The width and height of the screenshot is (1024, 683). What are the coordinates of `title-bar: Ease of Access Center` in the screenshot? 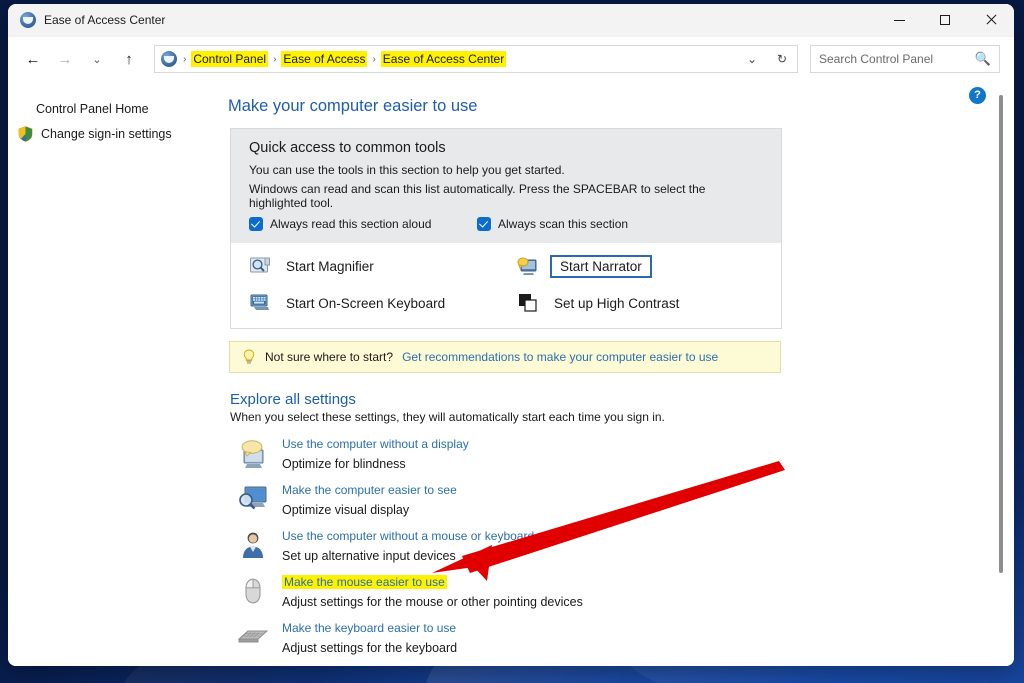 It's located at (511, 20).